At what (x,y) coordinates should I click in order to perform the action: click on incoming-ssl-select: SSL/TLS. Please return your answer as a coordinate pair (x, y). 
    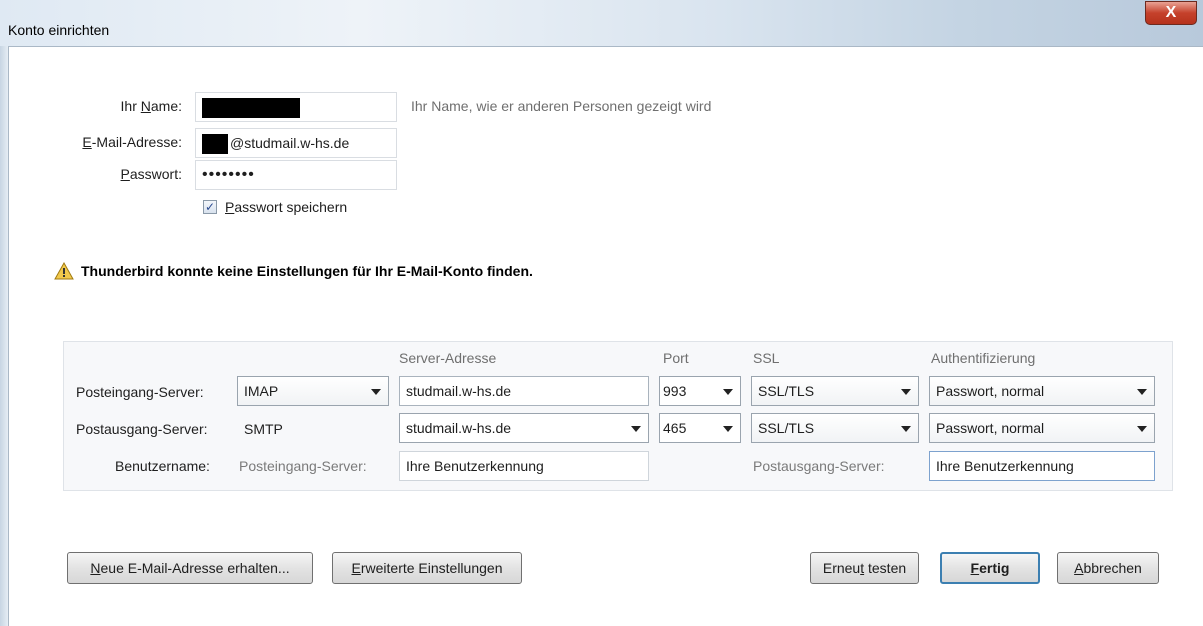
    Looking at the image, I should click on (835, 391).